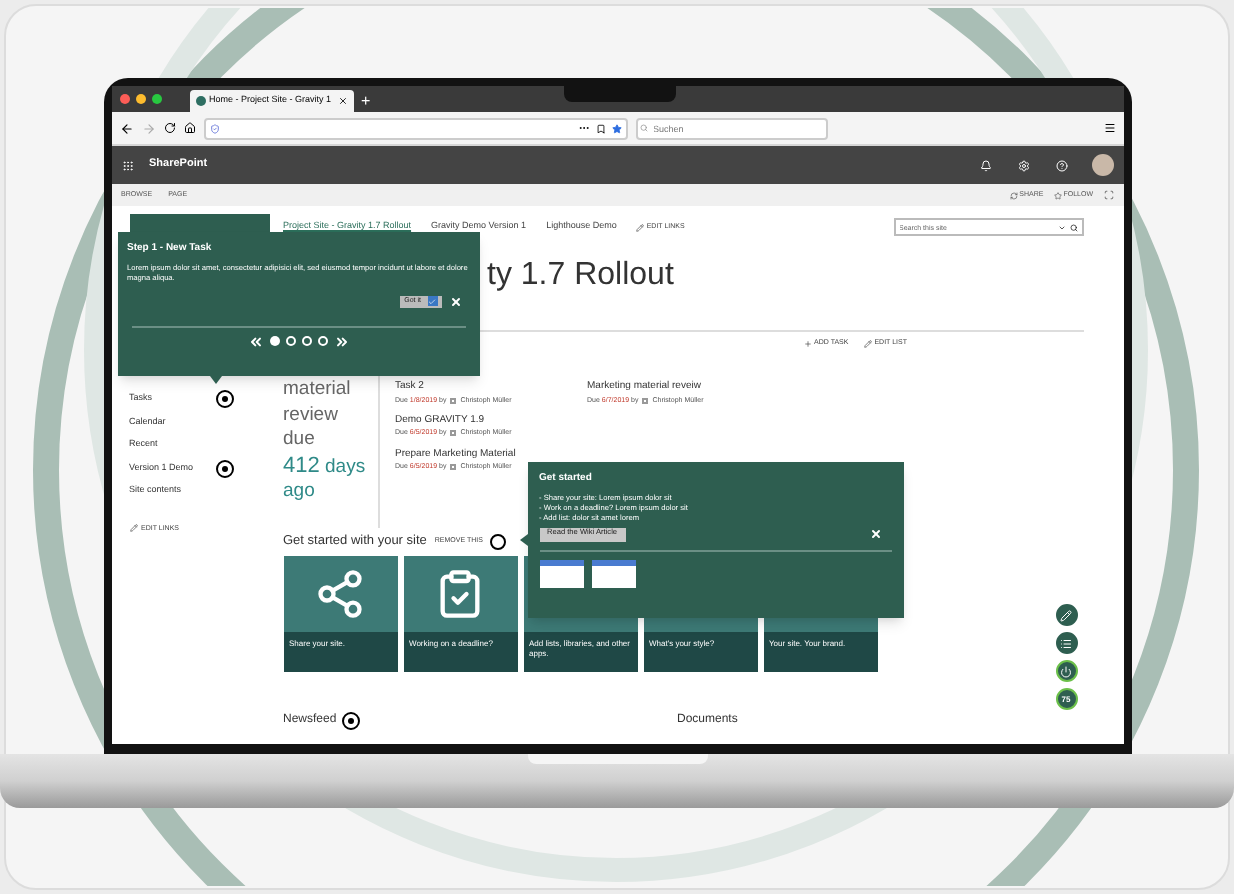  What do you see at coordinates (300, 440) in the screenshot?
I see `countdown-text: due` at bounding box center [300, 440].